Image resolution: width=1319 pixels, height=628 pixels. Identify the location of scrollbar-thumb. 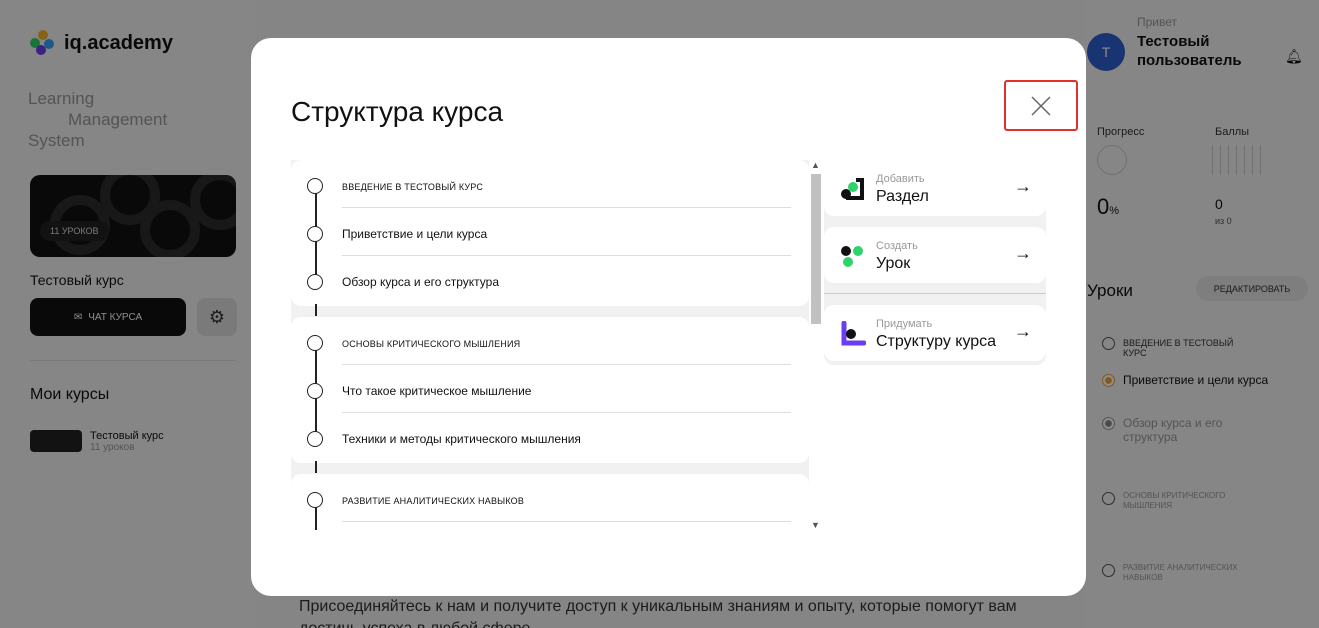
(816, 249).